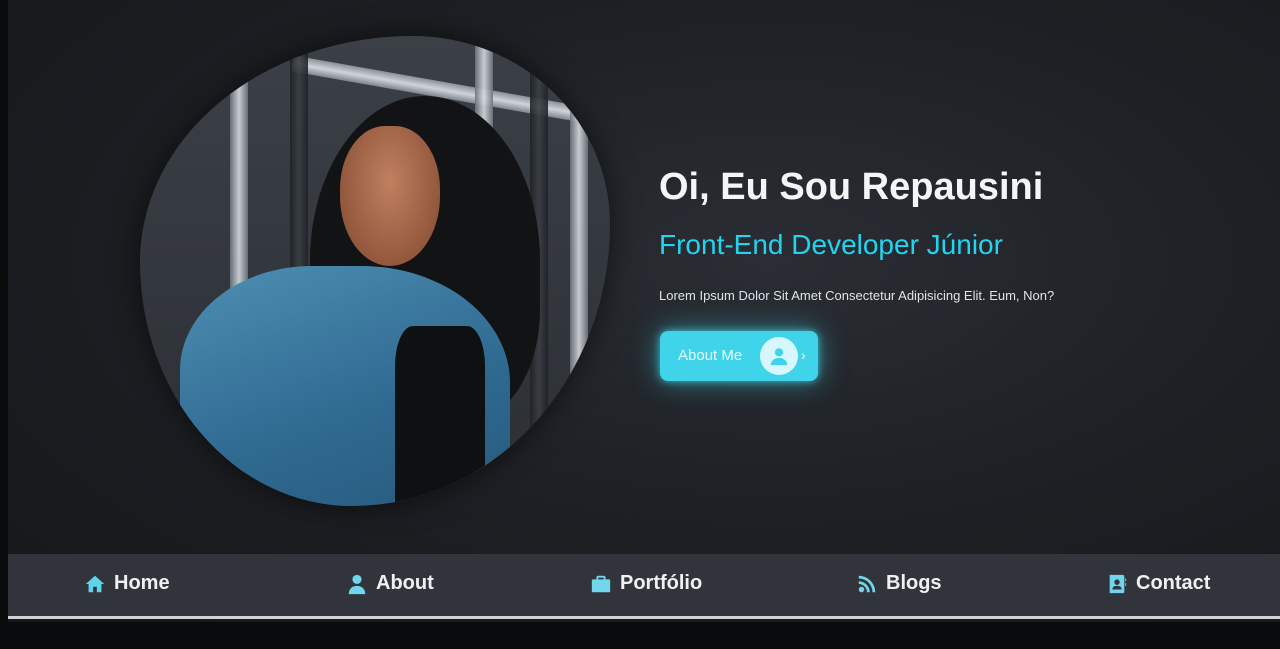 The height and width of the screenshot is (649, 1280). I want to click on monitor-bezel, so click(4, 324).